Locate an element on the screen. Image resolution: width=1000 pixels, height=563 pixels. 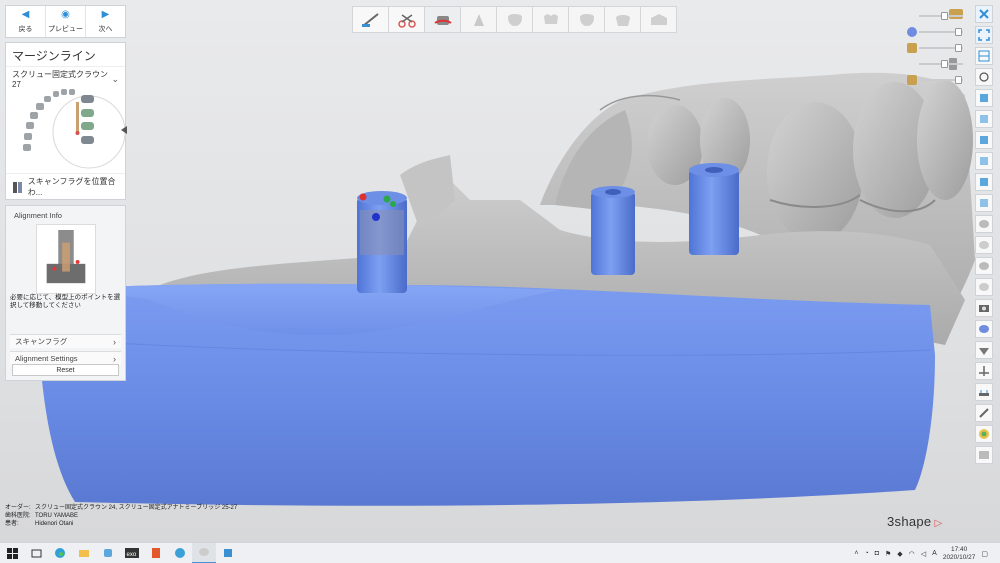
step-margin-line-button is located at coordinates (442, 19).